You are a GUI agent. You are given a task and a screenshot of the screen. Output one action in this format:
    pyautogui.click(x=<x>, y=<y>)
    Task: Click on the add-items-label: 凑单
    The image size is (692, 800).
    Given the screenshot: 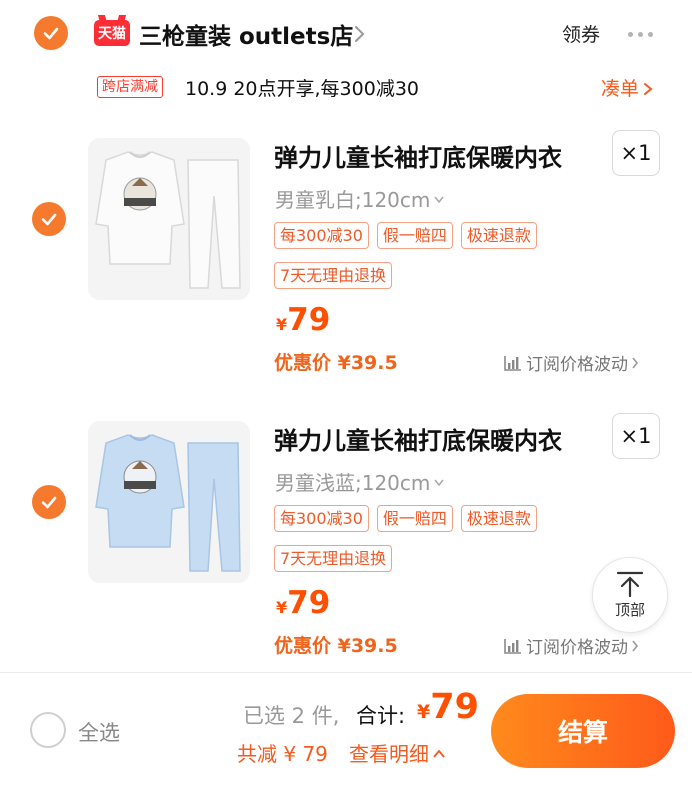 What is the action you would take?
    pyautogui.click(x=620, y=89)
    